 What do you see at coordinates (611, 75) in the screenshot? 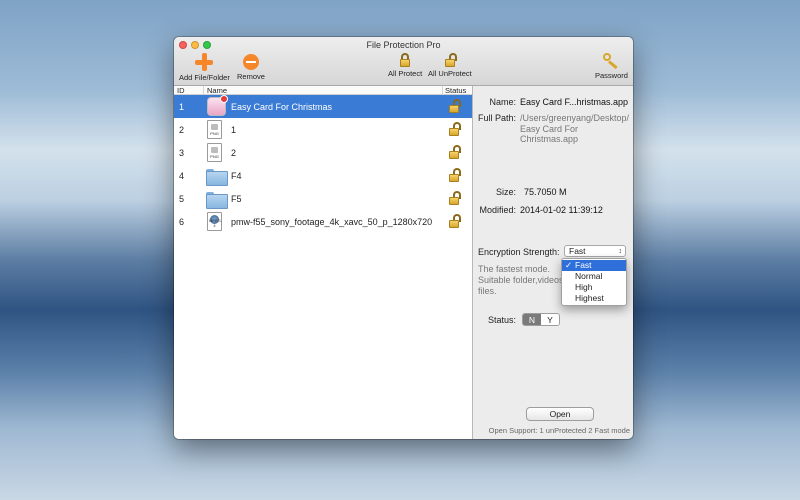
I see `password-label: Password` at bounding box center [611, 75].